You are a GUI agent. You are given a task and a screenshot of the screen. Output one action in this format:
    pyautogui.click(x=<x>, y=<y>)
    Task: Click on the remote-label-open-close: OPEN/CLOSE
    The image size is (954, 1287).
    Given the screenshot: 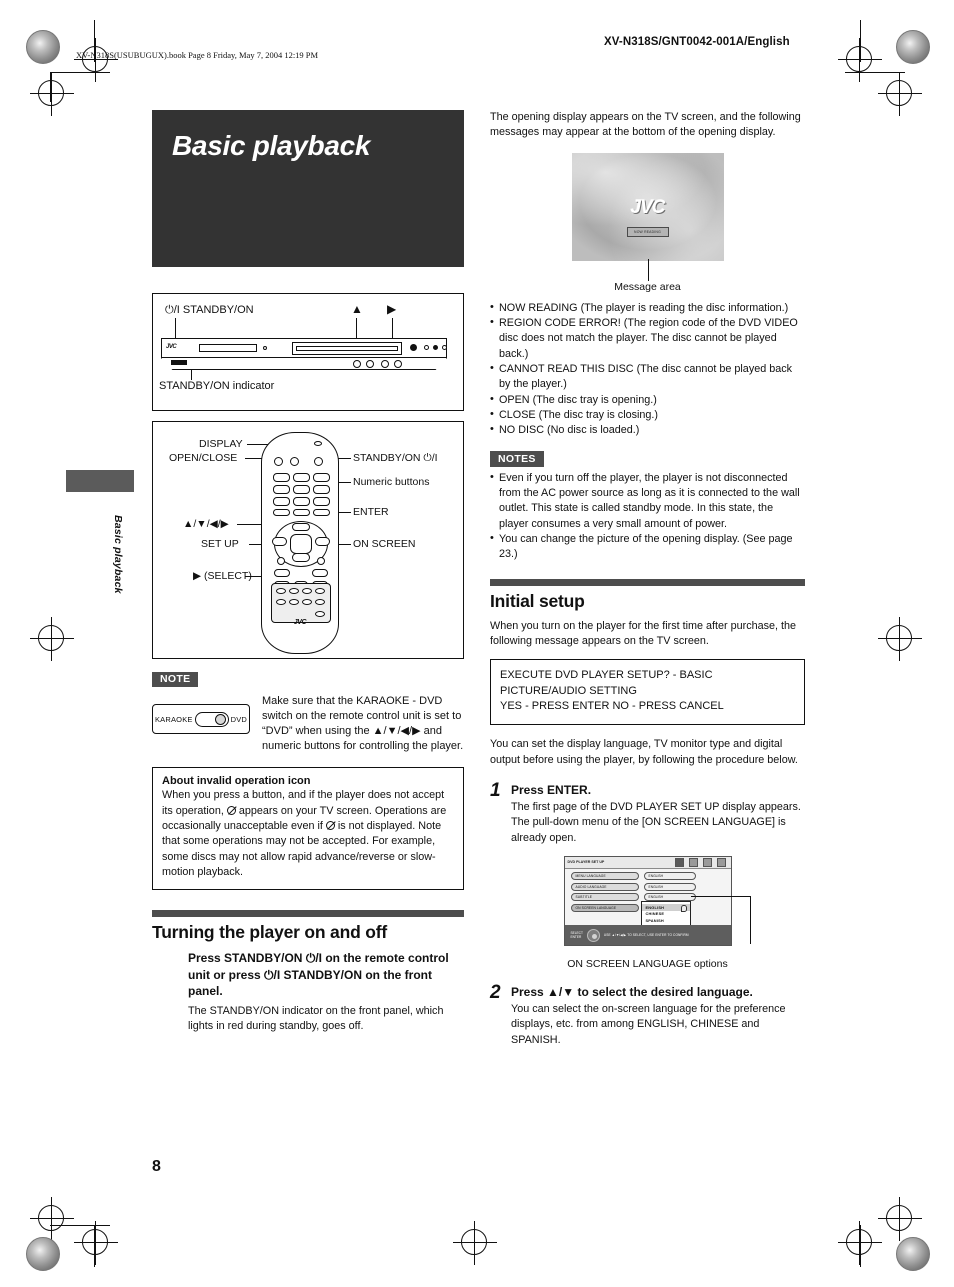 What is the action you would take?
    pyautogui.click(x=203, y=458)
    